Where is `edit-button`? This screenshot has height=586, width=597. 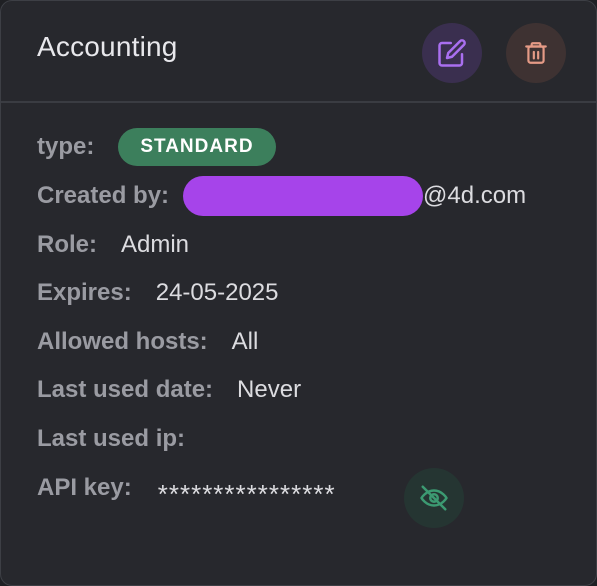 edit-button is located at coordinates (452, 53).